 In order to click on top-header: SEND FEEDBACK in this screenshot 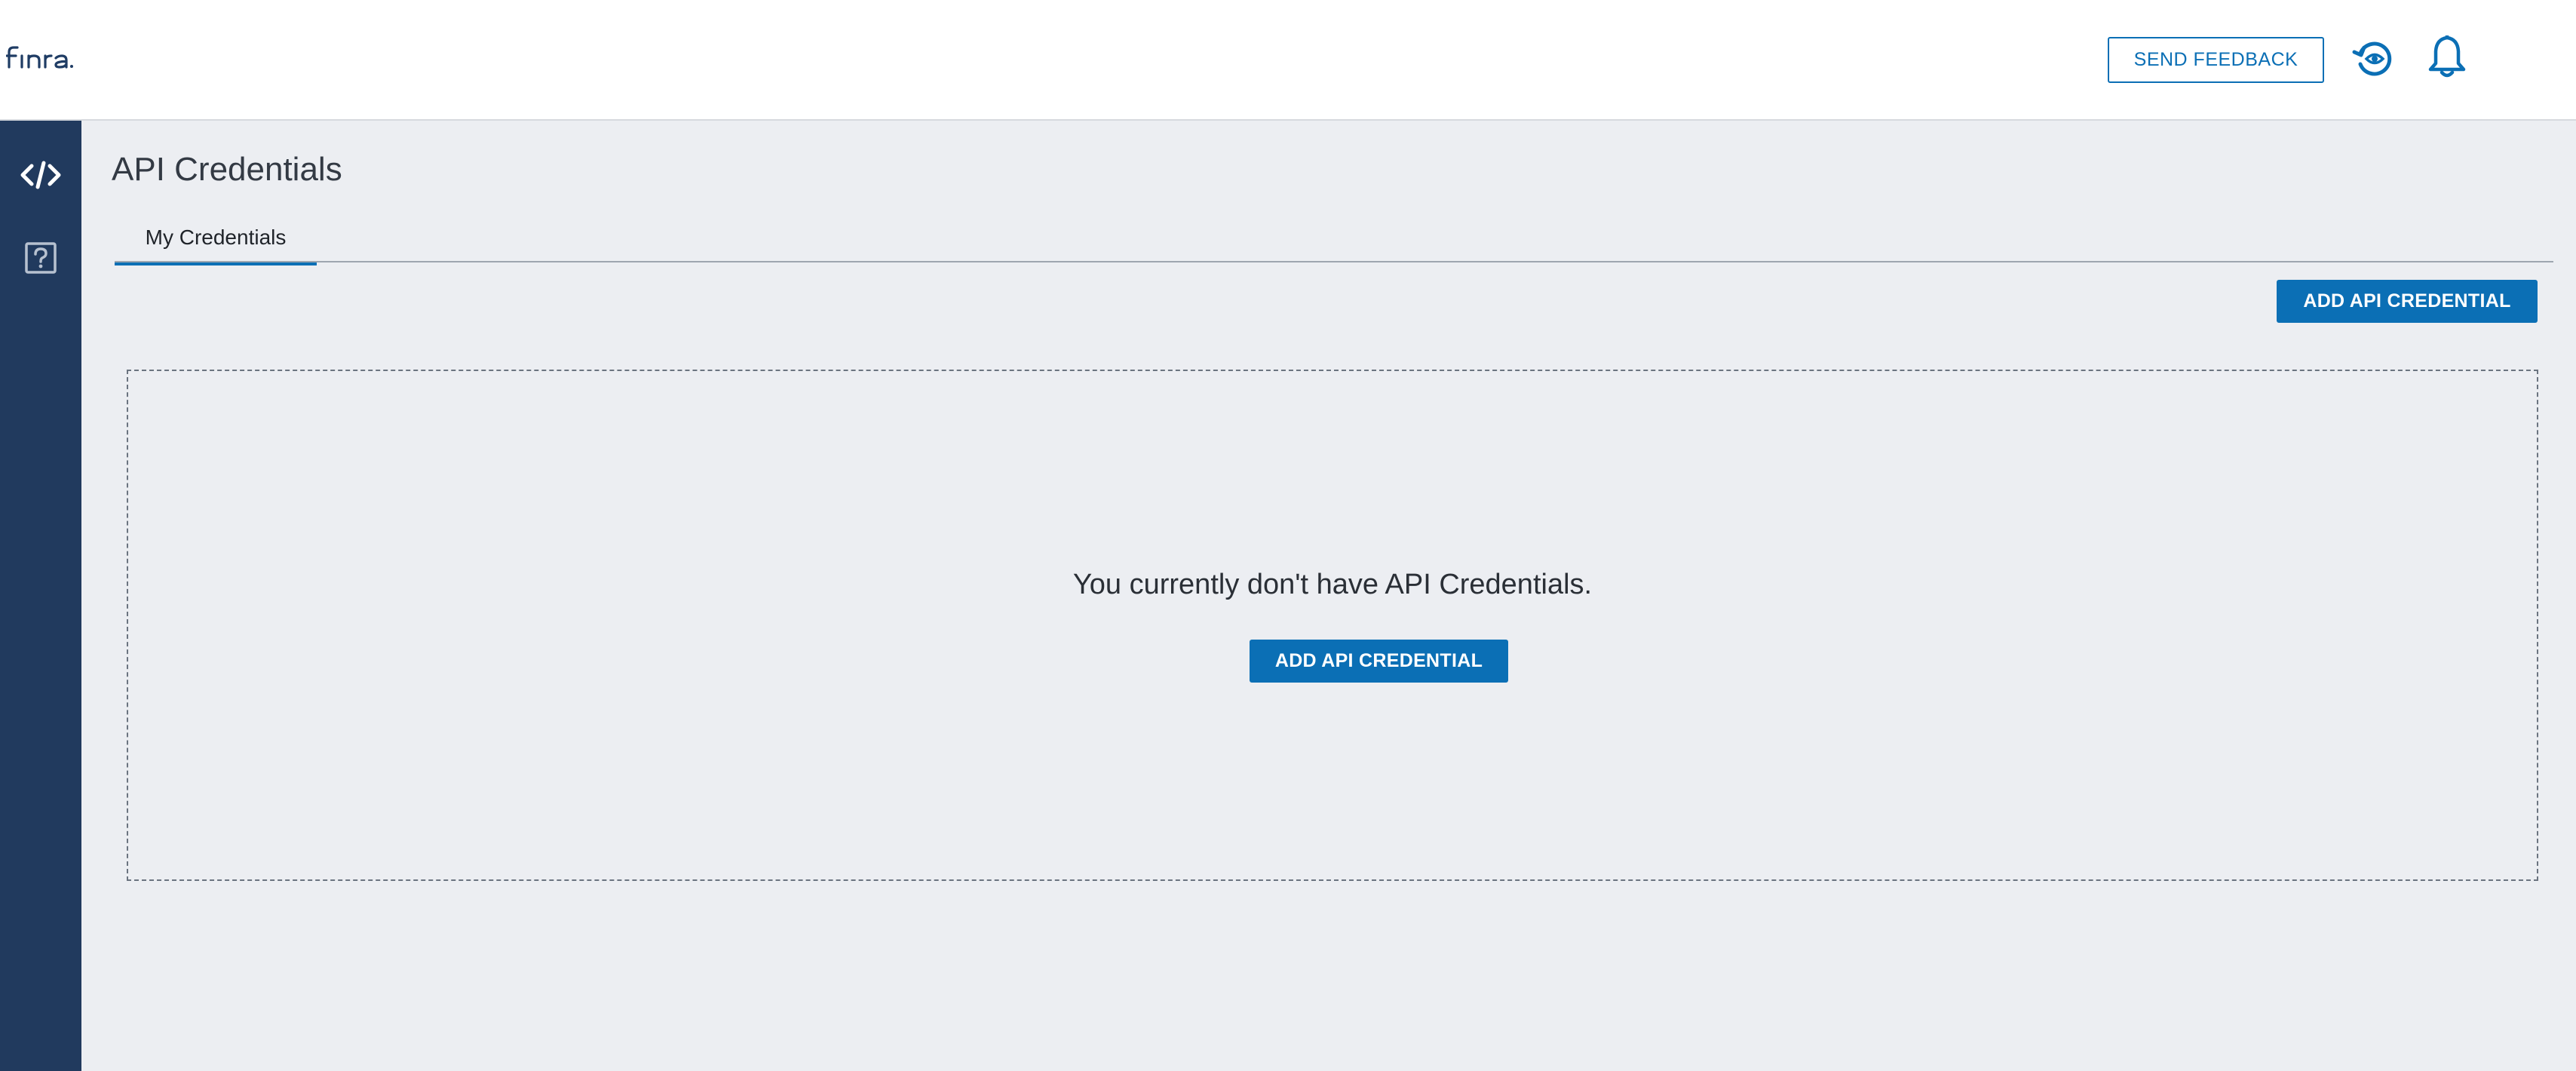, I will do `click(1288, 60)`.